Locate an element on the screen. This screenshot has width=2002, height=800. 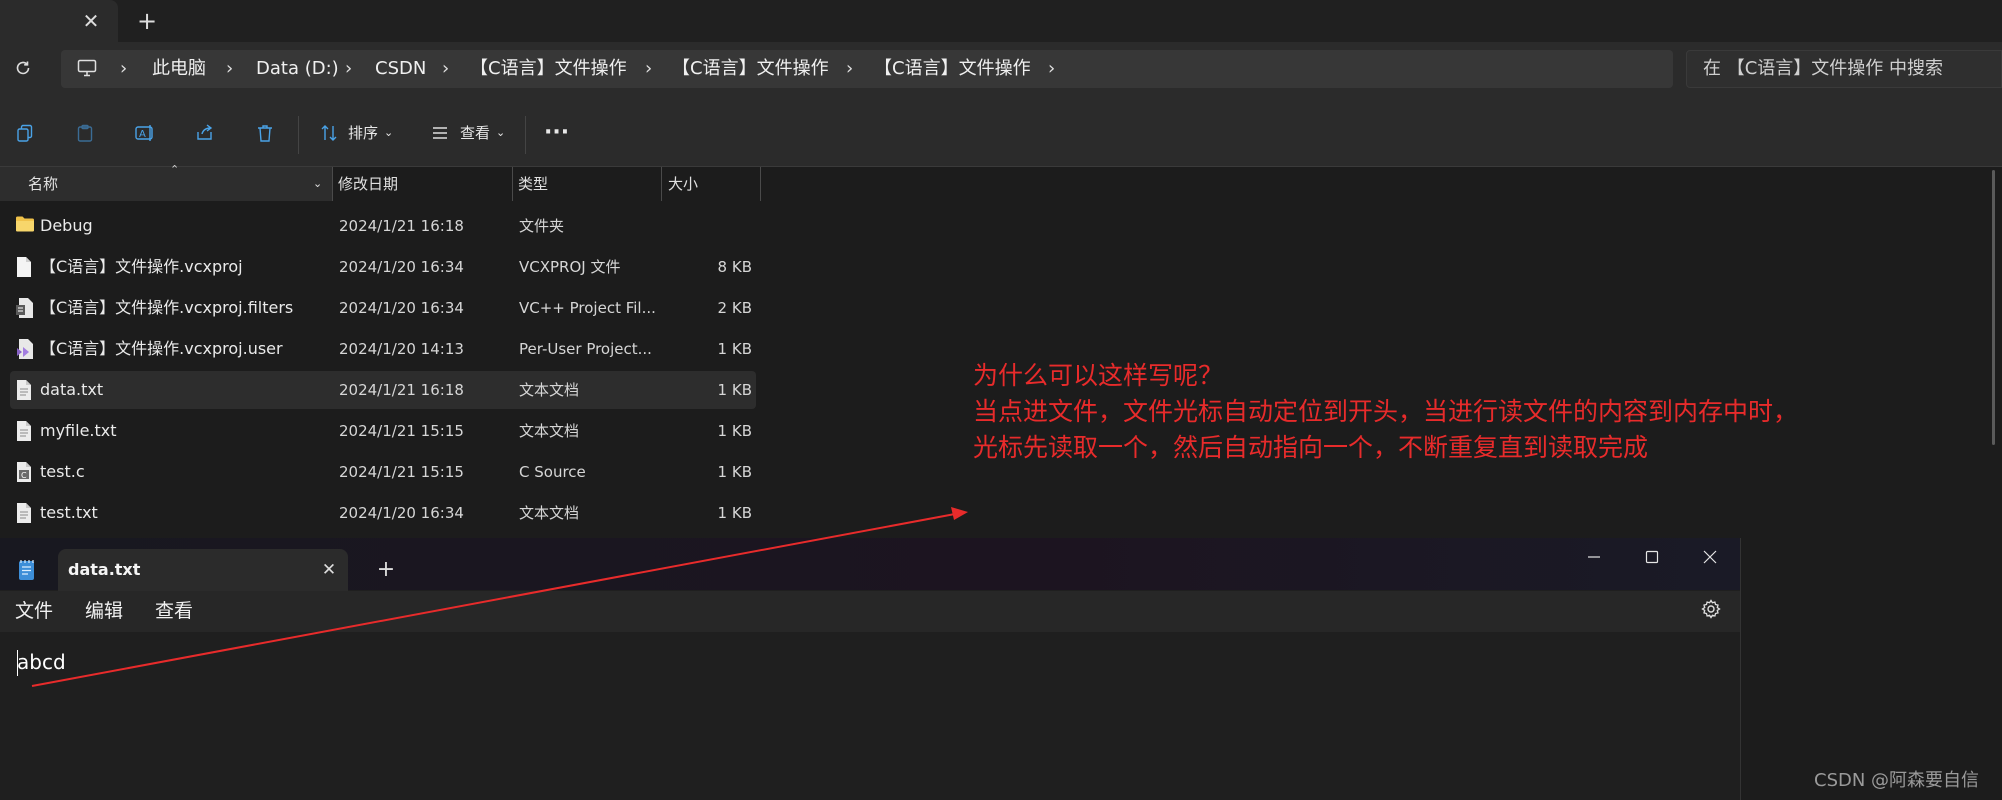
watermark-text: CSDN @阿森要自信 is located at coordinates (1897, 780).